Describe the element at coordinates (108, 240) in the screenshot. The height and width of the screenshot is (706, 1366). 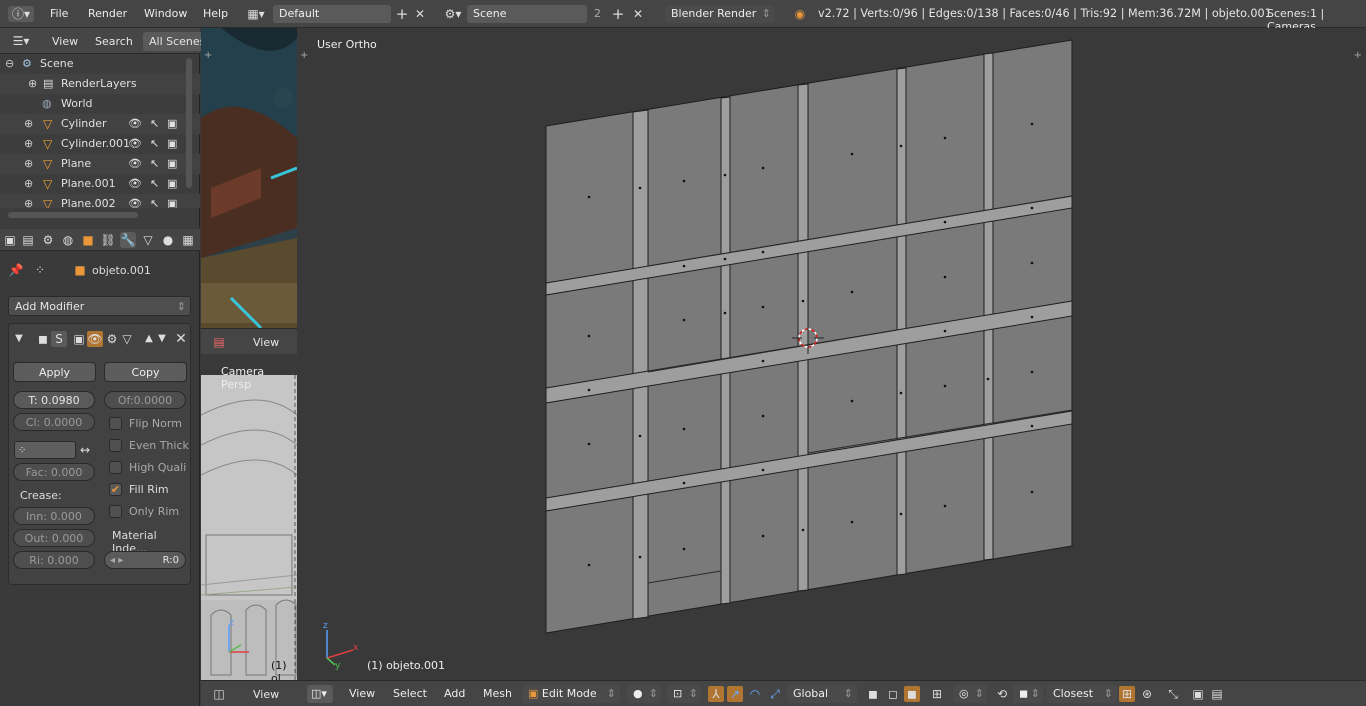
I see `constraints-tab-icon: ⛓` at that location.